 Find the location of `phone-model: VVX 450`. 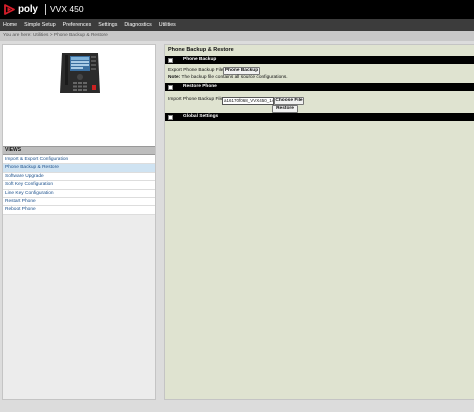

phone-model: VVX 450 is located at coordinates (67, 9).